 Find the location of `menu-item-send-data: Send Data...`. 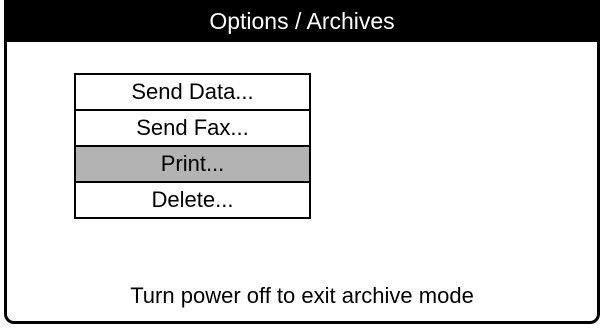

menu-item-send-data: Send Data... is located at coordinates (192, 93).